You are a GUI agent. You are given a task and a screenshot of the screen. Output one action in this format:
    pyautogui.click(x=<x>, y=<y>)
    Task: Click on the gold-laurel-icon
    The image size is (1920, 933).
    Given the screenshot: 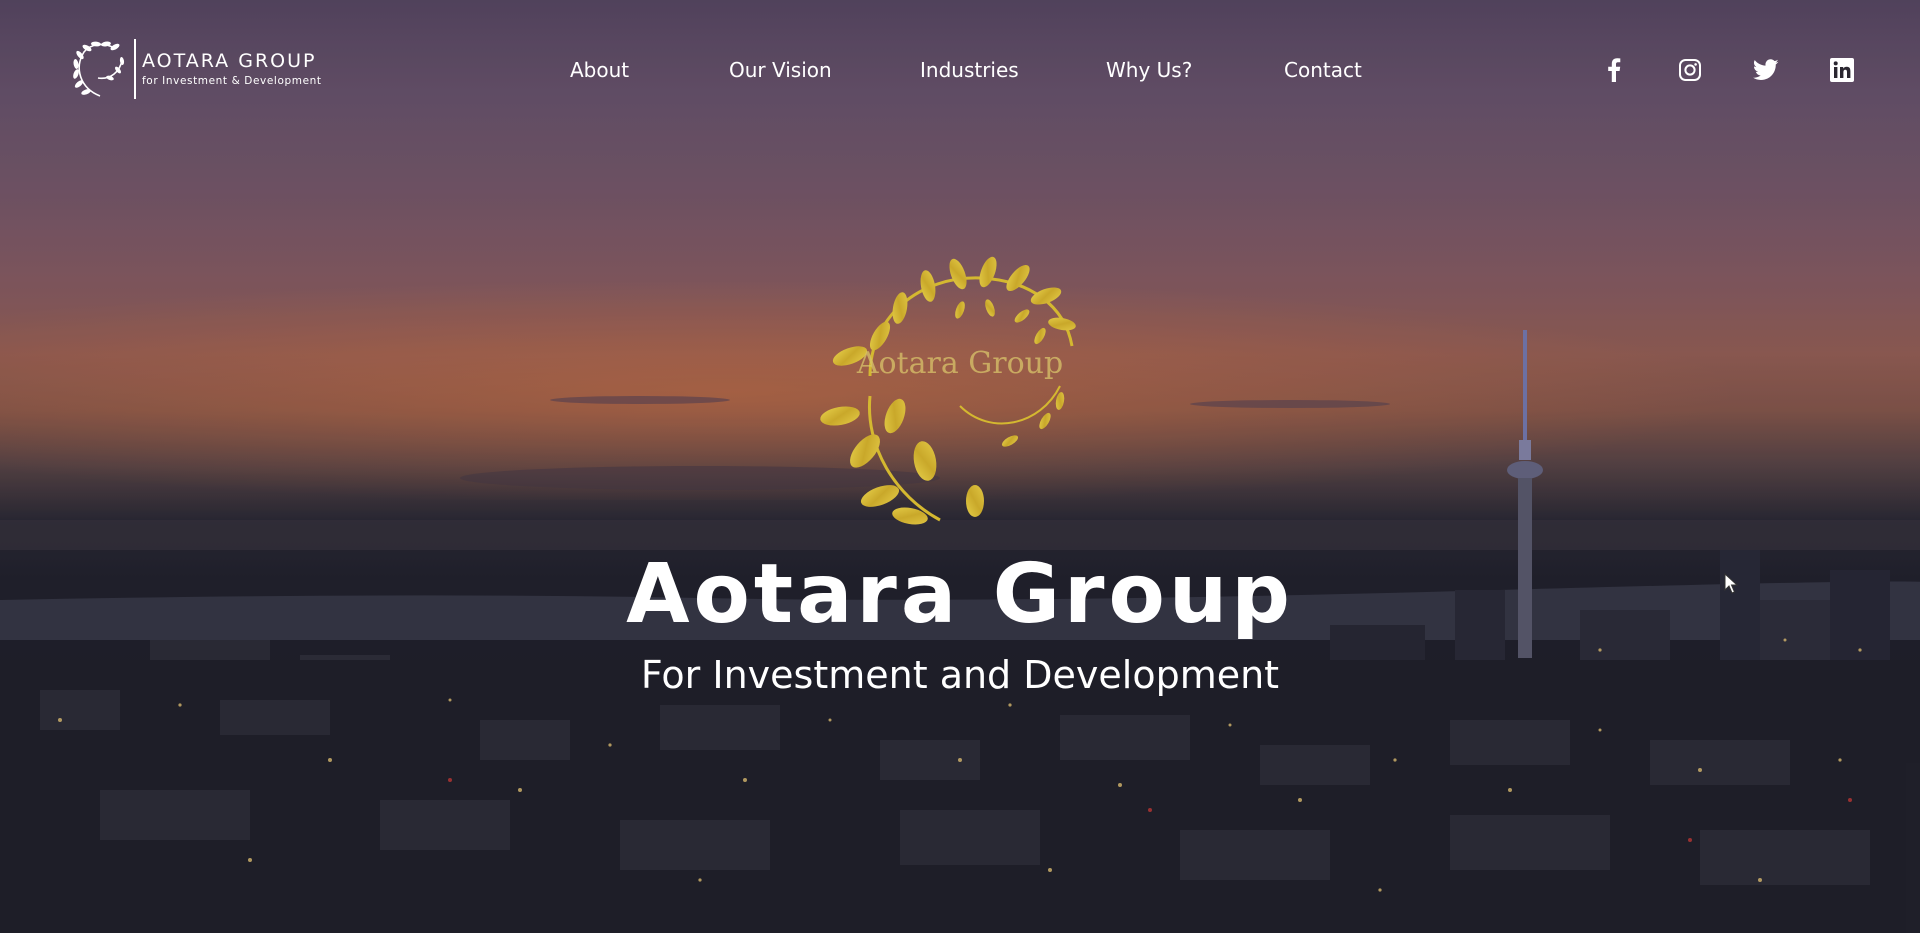 What is the action you would take?
    pyautogui.click(x=948, y=390)
    